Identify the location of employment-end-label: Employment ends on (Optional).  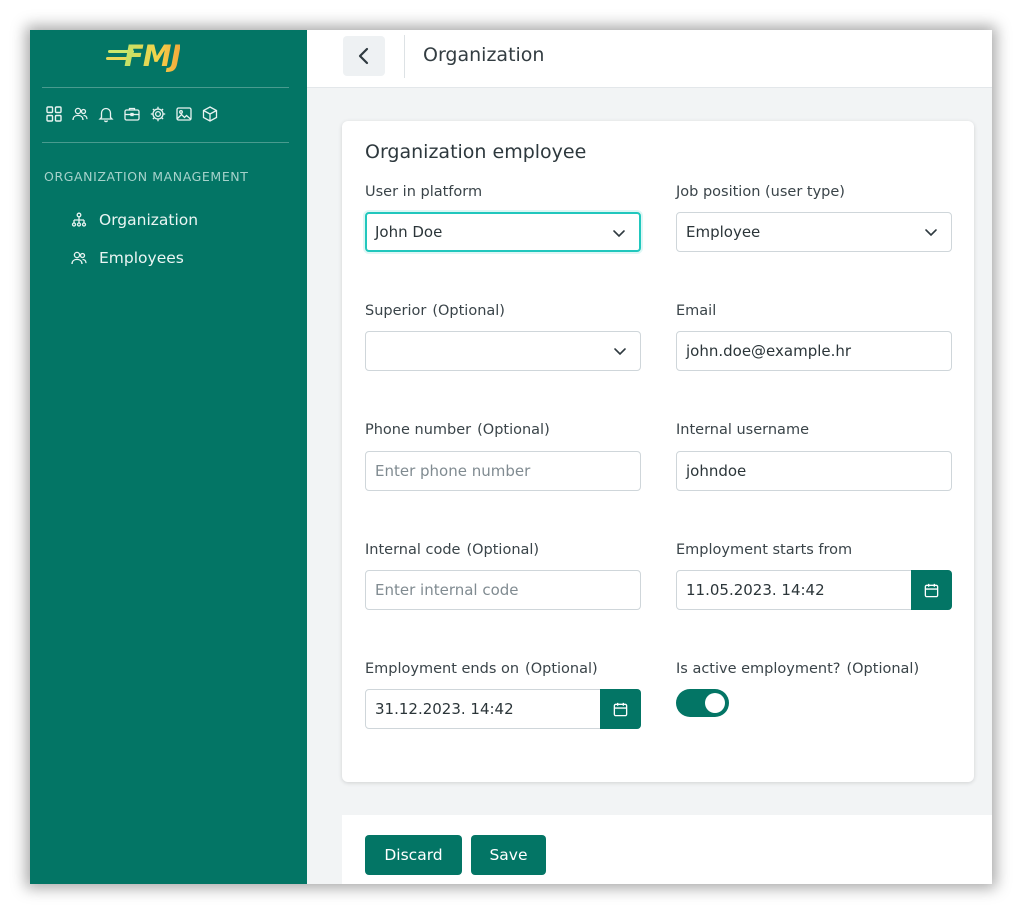
(481, 669).